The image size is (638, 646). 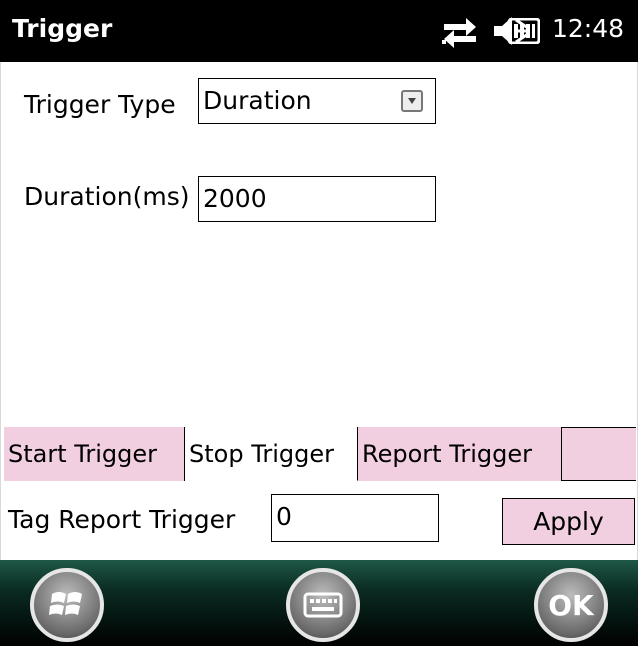 I want to click on duration-value: 2000, so click(x=235, y=198).